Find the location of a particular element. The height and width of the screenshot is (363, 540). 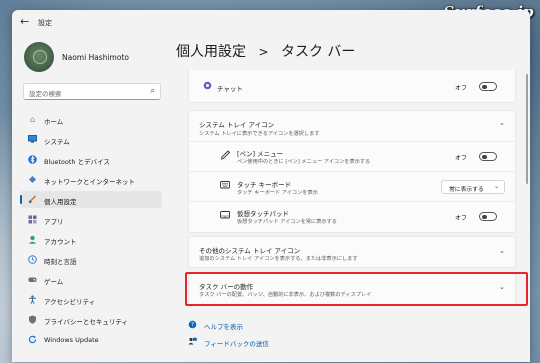

chat-label: チャット is located at coordinates (230, 89).